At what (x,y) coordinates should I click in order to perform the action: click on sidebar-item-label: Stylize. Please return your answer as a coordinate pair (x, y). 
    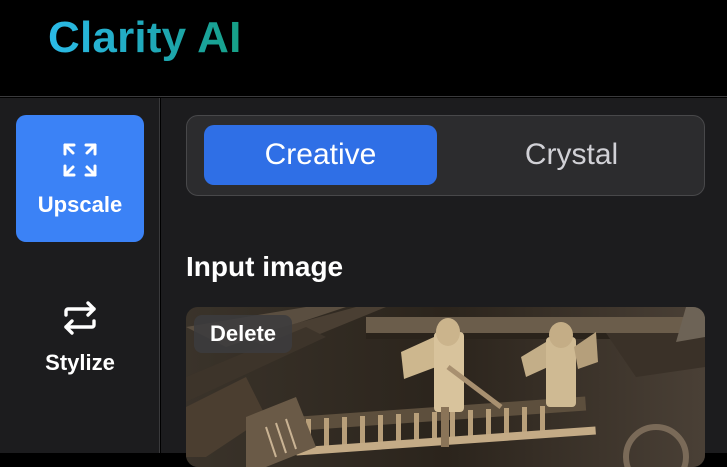
    Looking at the image, I should click on (80, 362).